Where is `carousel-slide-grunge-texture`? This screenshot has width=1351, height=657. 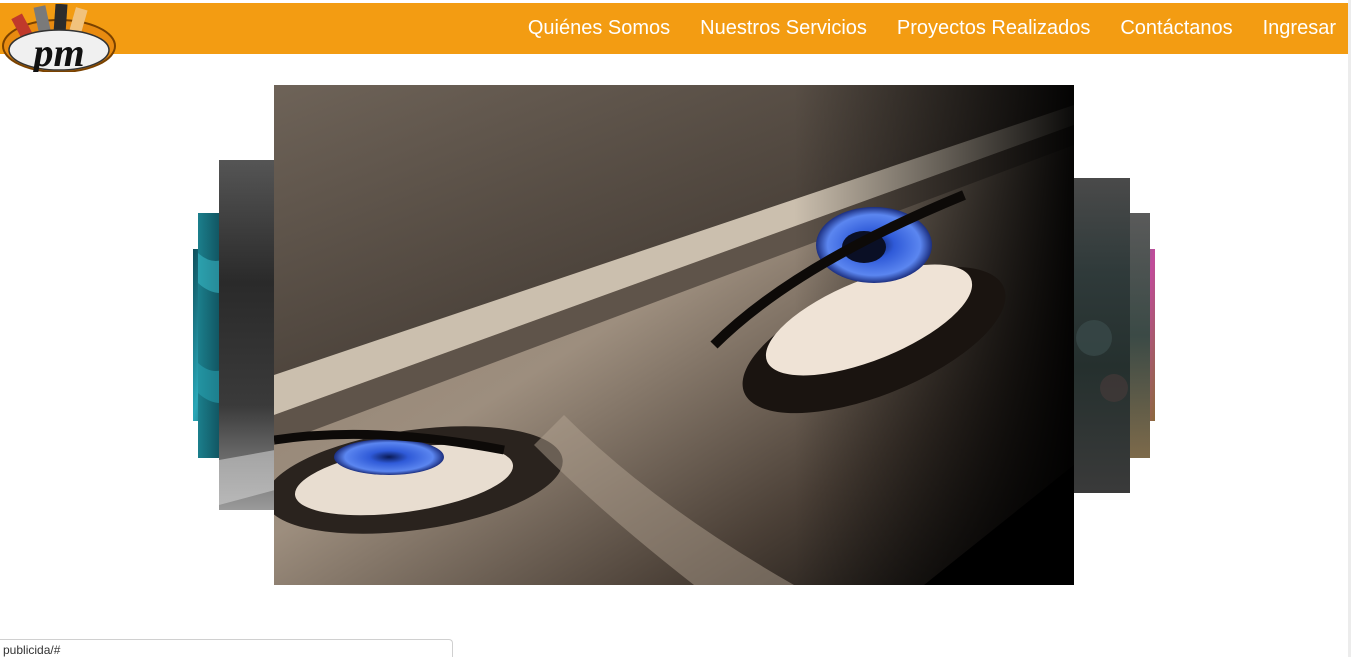 carousel-slide-grunge-texture is located at coordinates (1102, 335).